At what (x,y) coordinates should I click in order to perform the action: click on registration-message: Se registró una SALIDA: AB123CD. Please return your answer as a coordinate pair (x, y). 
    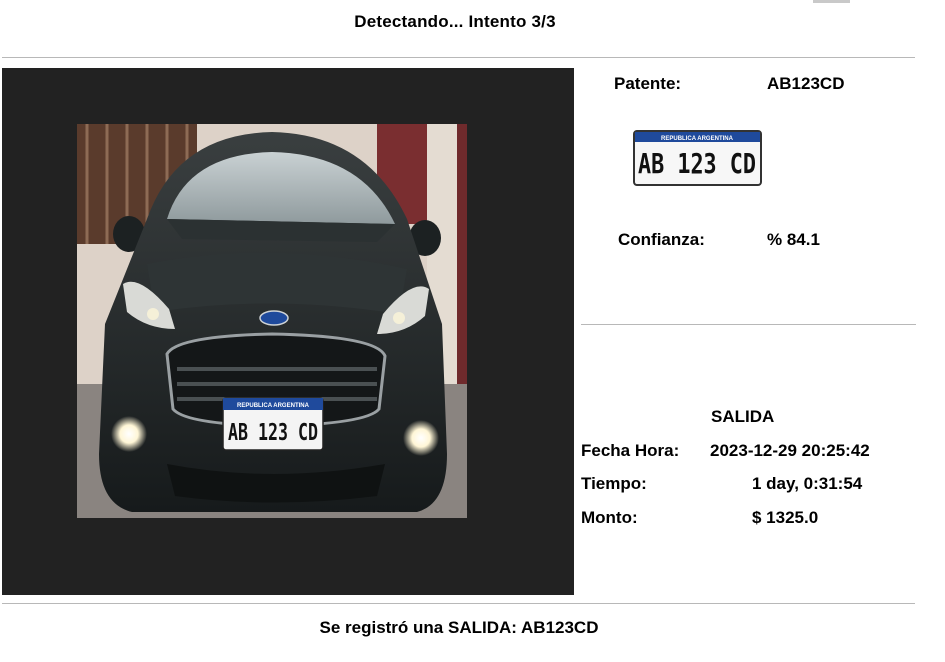
    Looking at the image, I should click on (459, 627).